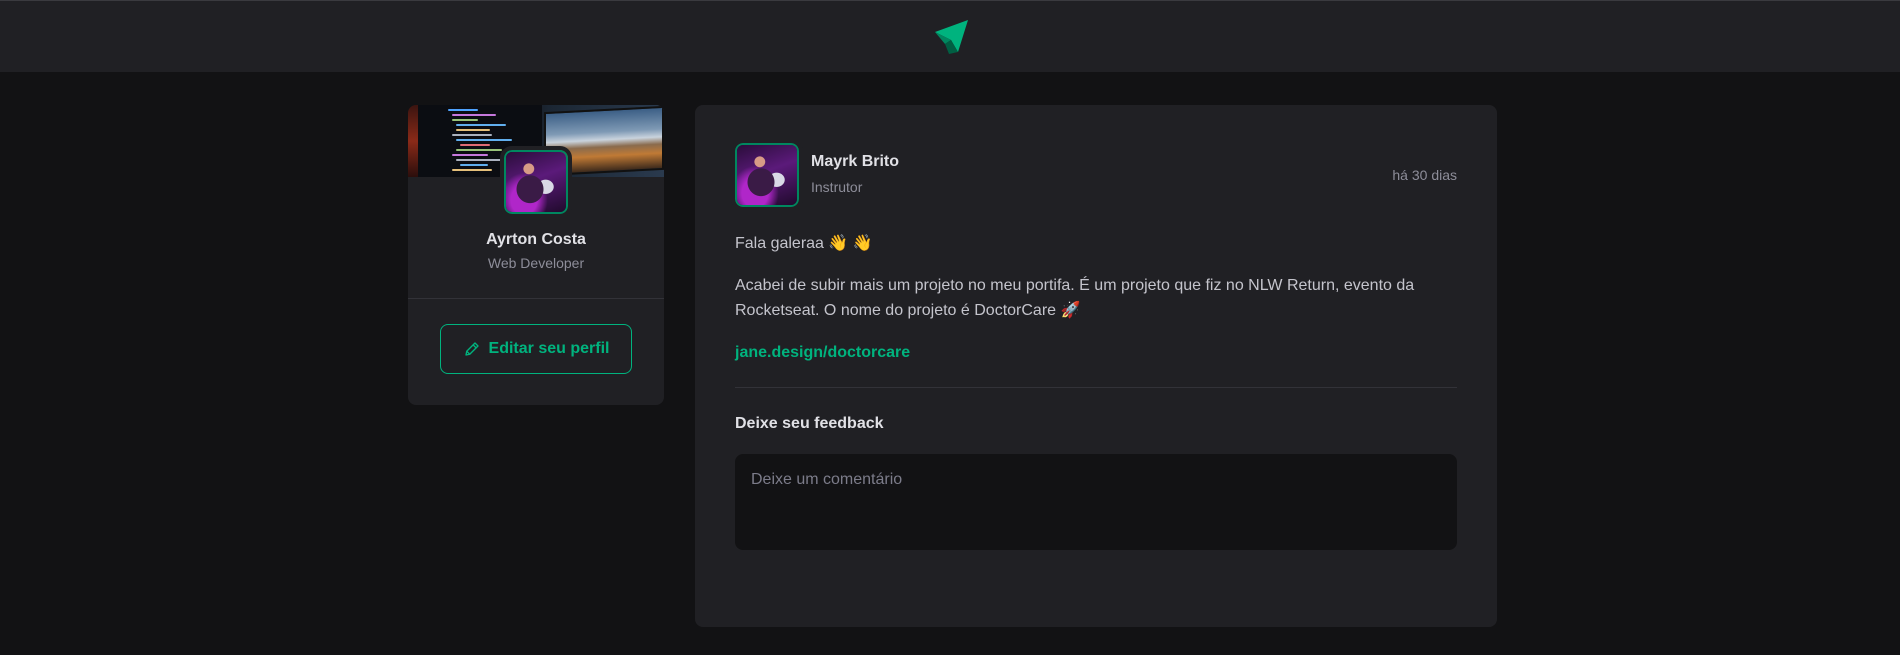  Describe the element at coordinates (471, 349) in the screenshot. I see `pencil-icon` at that location.